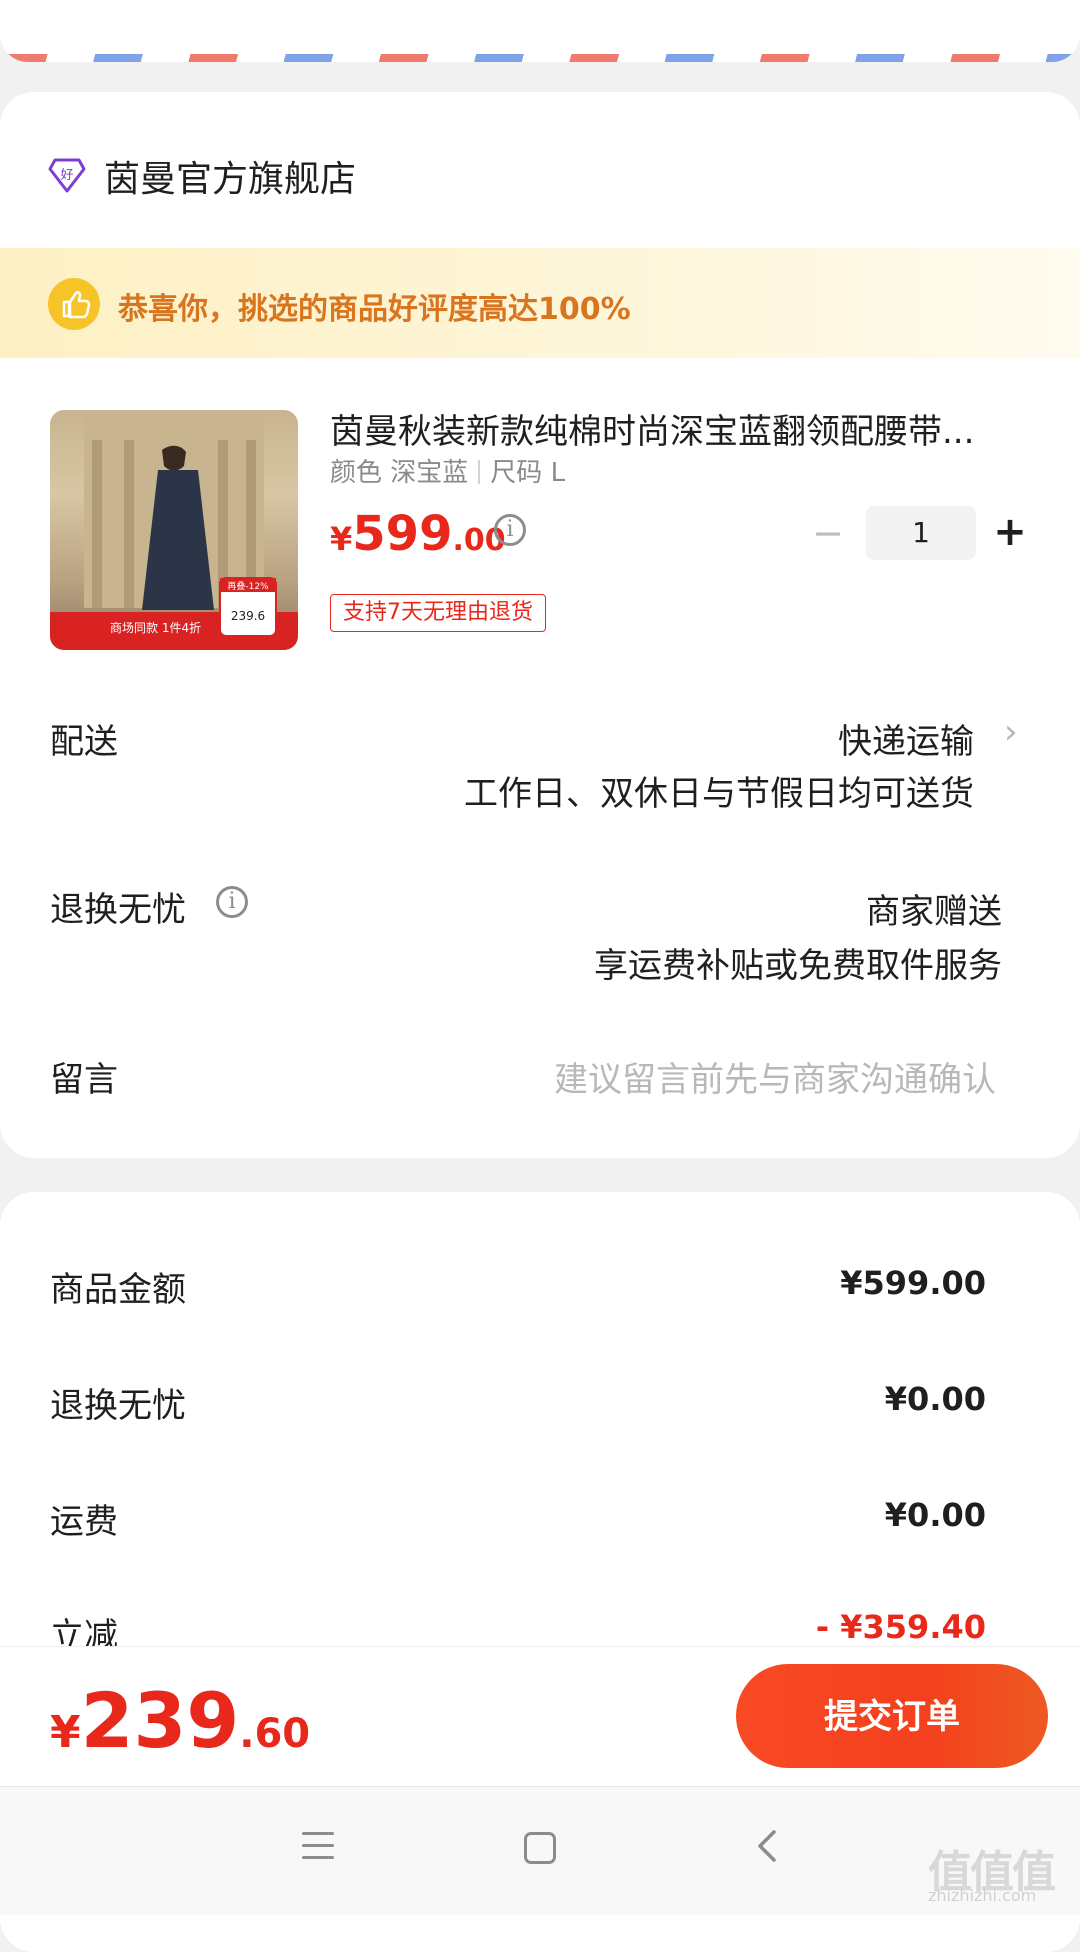 The image size is (1080, 1952). I want to click on summary-label-goods: 商品金额, so click(118, 1290).